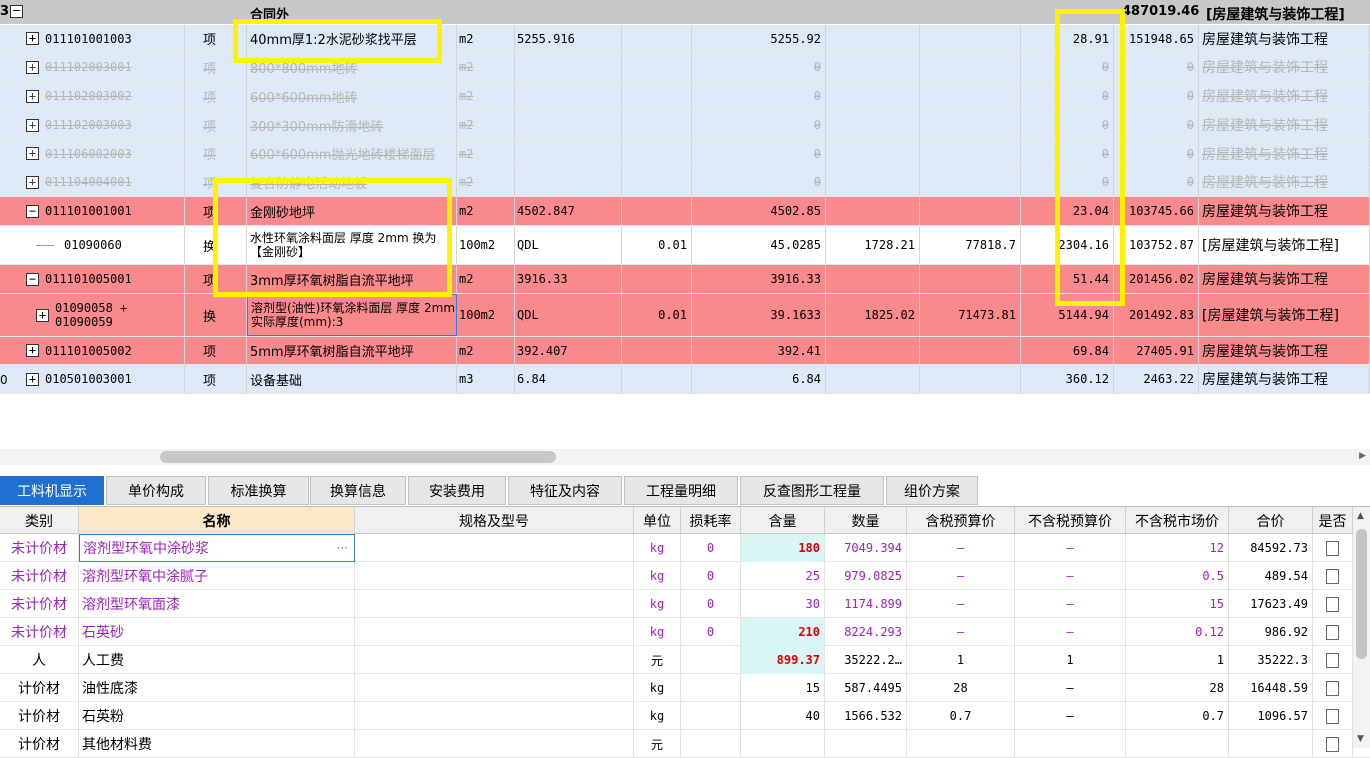  Describe the element at coordinates (1271, 576) in the screenshot. I see `cell-sum: 489.54` at that location.